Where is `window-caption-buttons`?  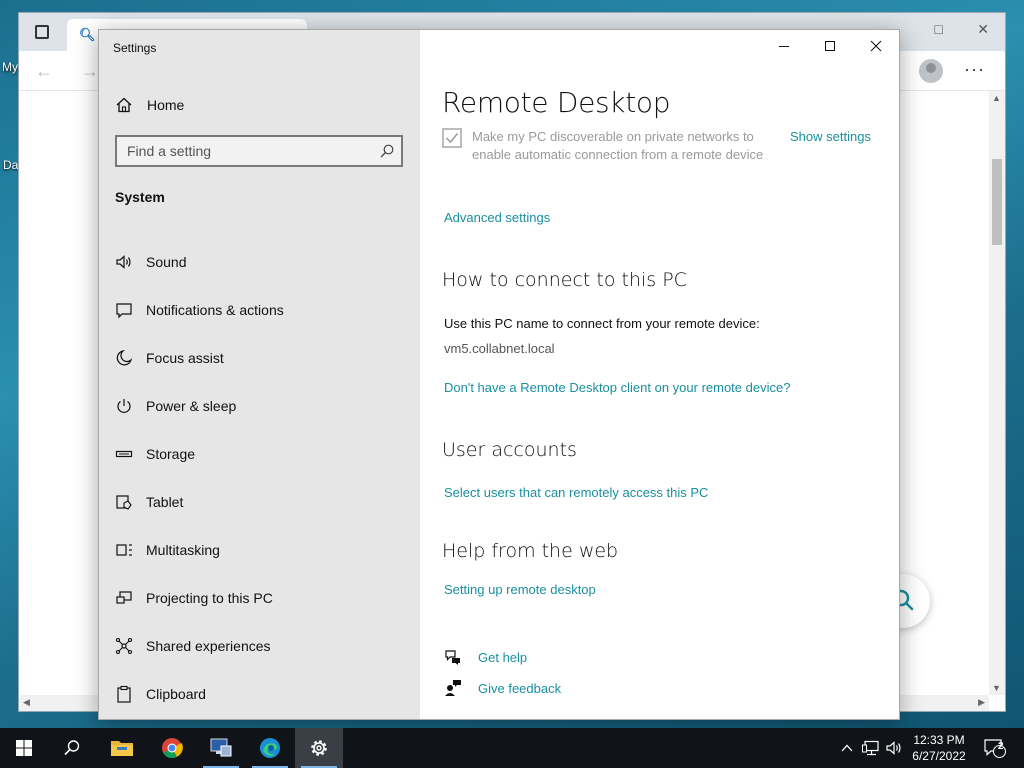 window-caption-buttons is located at coordinates (830, 46).